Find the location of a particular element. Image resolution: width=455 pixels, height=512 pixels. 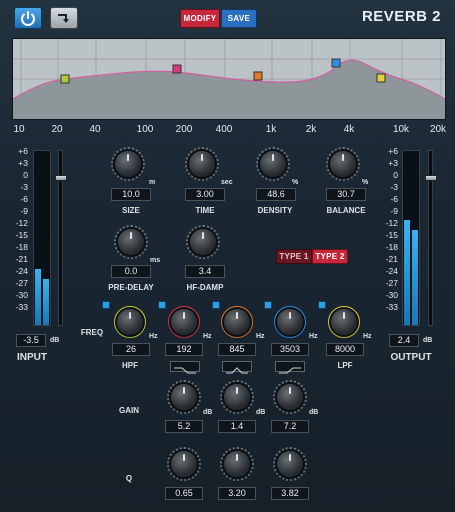

band3-q-value: 3.82 is located at coordinates (290, 493).